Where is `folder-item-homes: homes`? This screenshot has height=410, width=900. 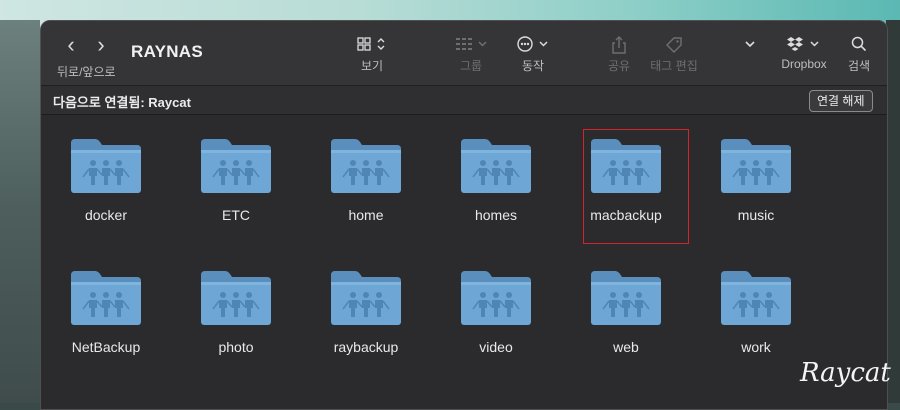
folder-item-homes: homes is located at coordinates (496, 179).